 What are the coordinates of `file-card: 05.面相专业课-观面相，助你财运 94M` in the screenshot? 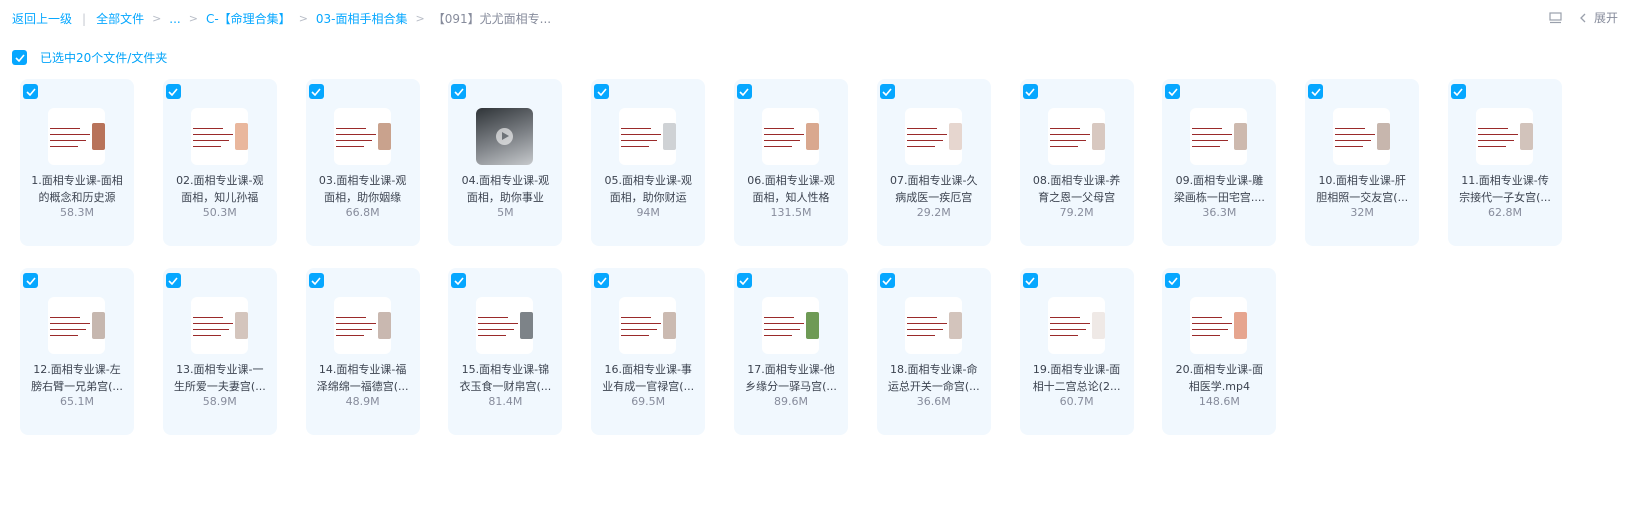 It's located at (648, 162).